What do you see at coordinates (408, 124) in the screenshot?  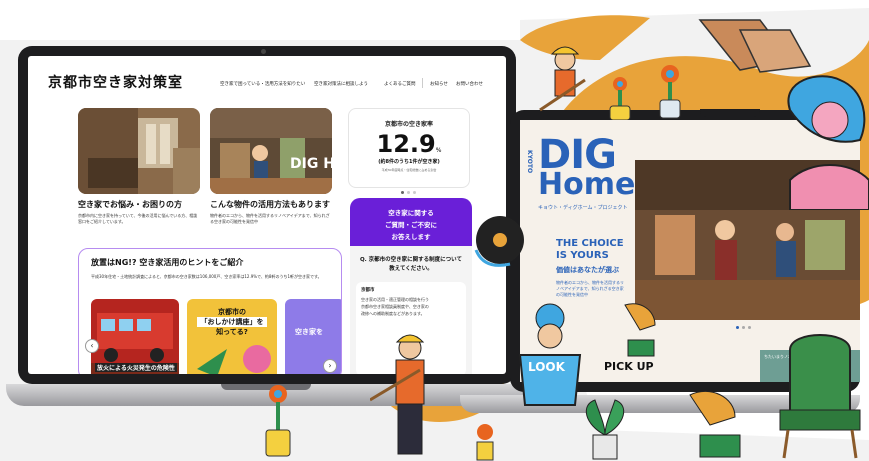 I see `stat-label: 京都市の空き家率` at bounding box center [408, 124].